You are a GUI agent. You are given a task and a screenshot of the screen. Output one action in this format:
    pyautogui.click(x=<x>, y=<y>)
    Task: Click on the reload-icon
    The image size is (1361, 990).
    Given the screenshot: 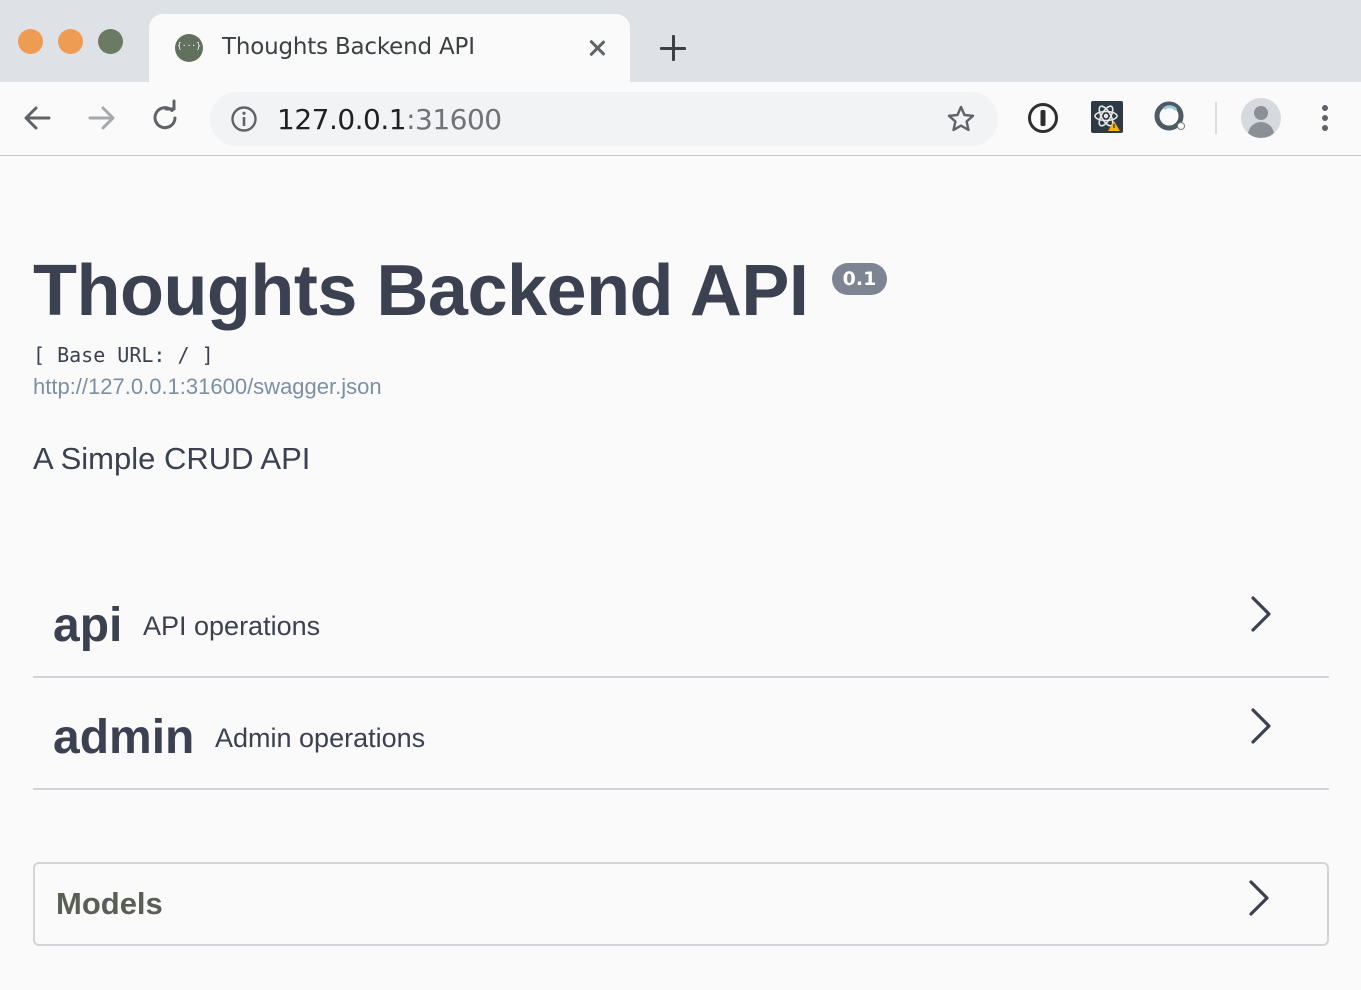 What is the action you would take?
    pyautogui.click(x=165, y=118)
    